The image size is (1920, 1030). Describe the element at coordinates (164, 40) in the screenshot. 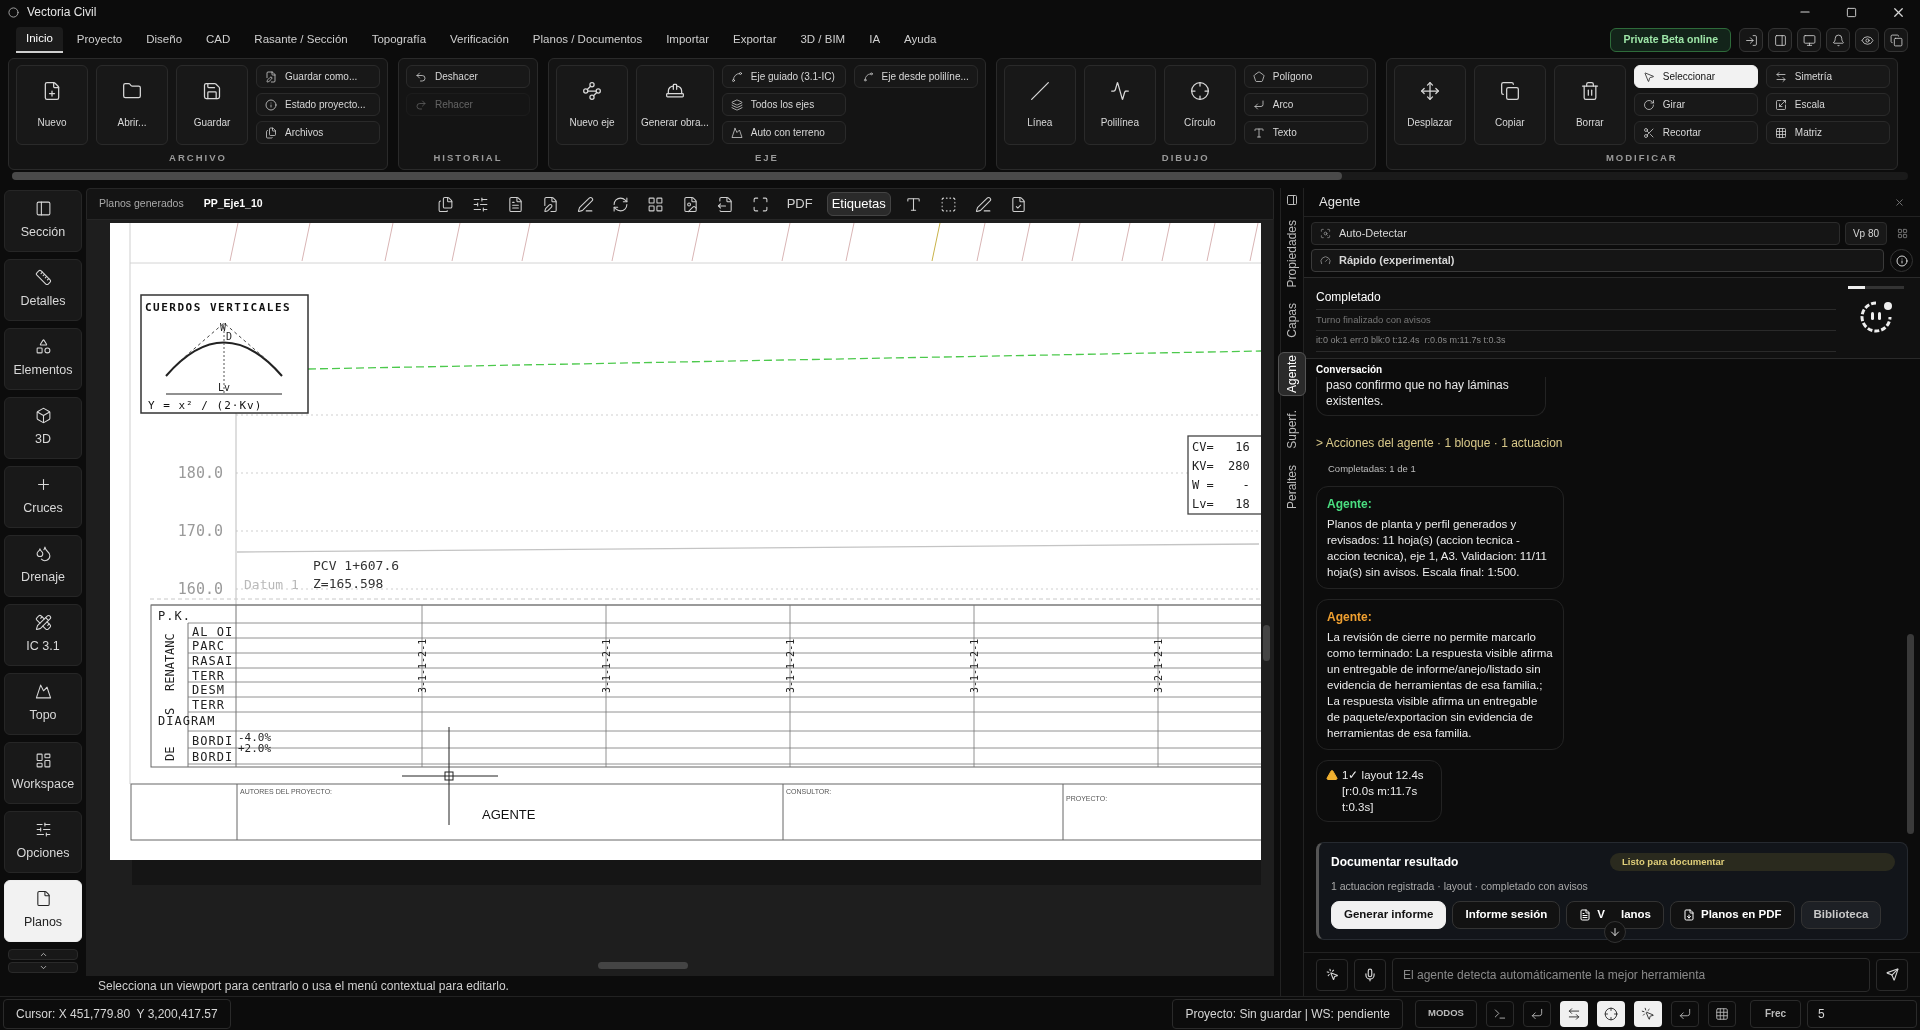

I see `menu-tab: Diseño` at that location.